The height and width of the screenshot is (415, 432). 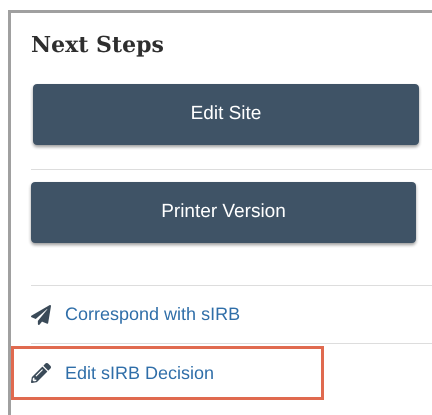 I want to click on action-button: Edit Site, so click(x=226, y=114).